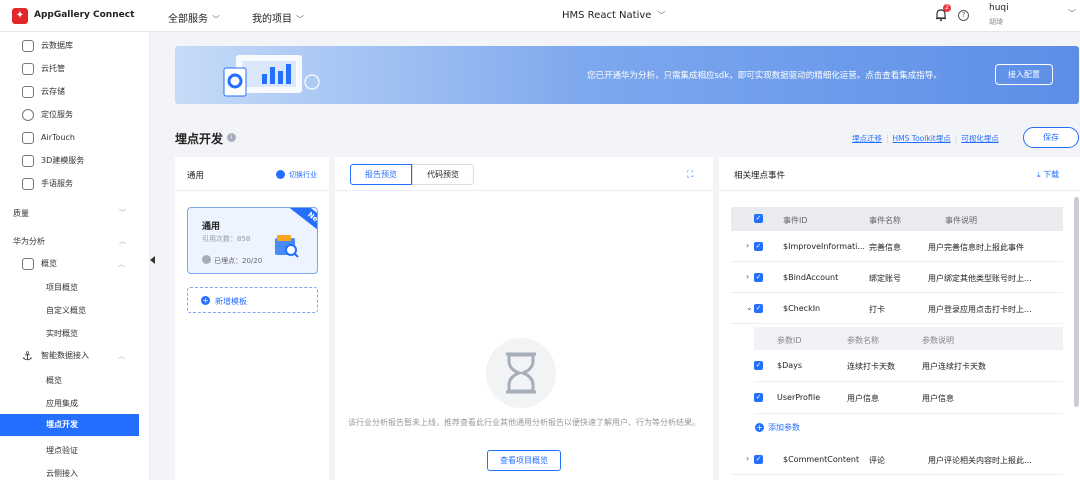 The width and height of the screenshot is (1080, 480). What do you see at coordinates (69, 425) in the screenshot?
I see `sidebar-item-event-dev: 埋点开发` at bounding box center [69, 425].